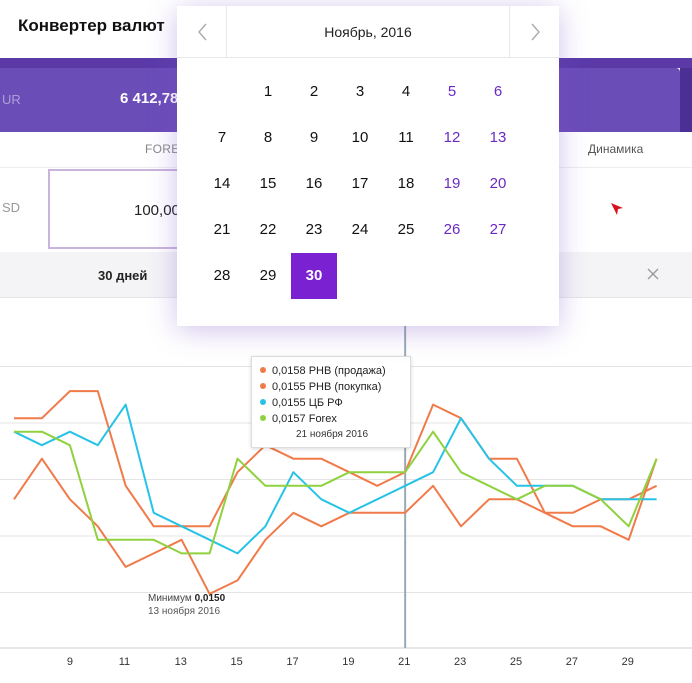 This screenshot has width=692, height=683. I want to click on calendar-day: 22, so click(268, 230).